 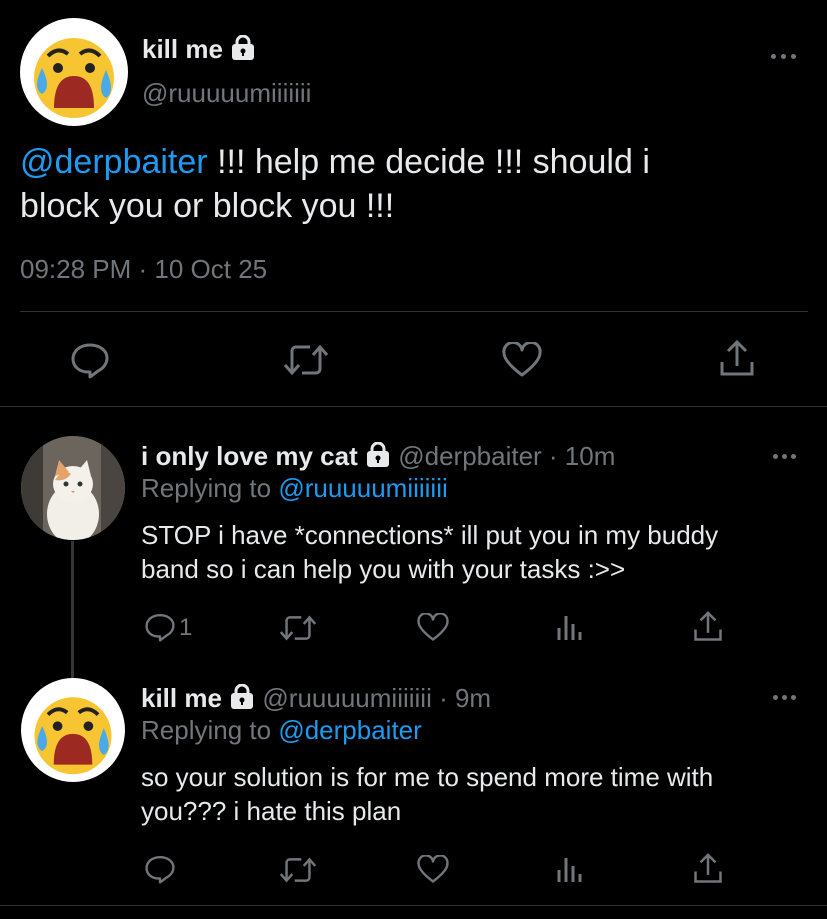 What do you see at coordinates (346, 698) in the screenshot?
I see `reply2-handle: @ruuuuumiiiiiii` at bounding box center [346, 698].